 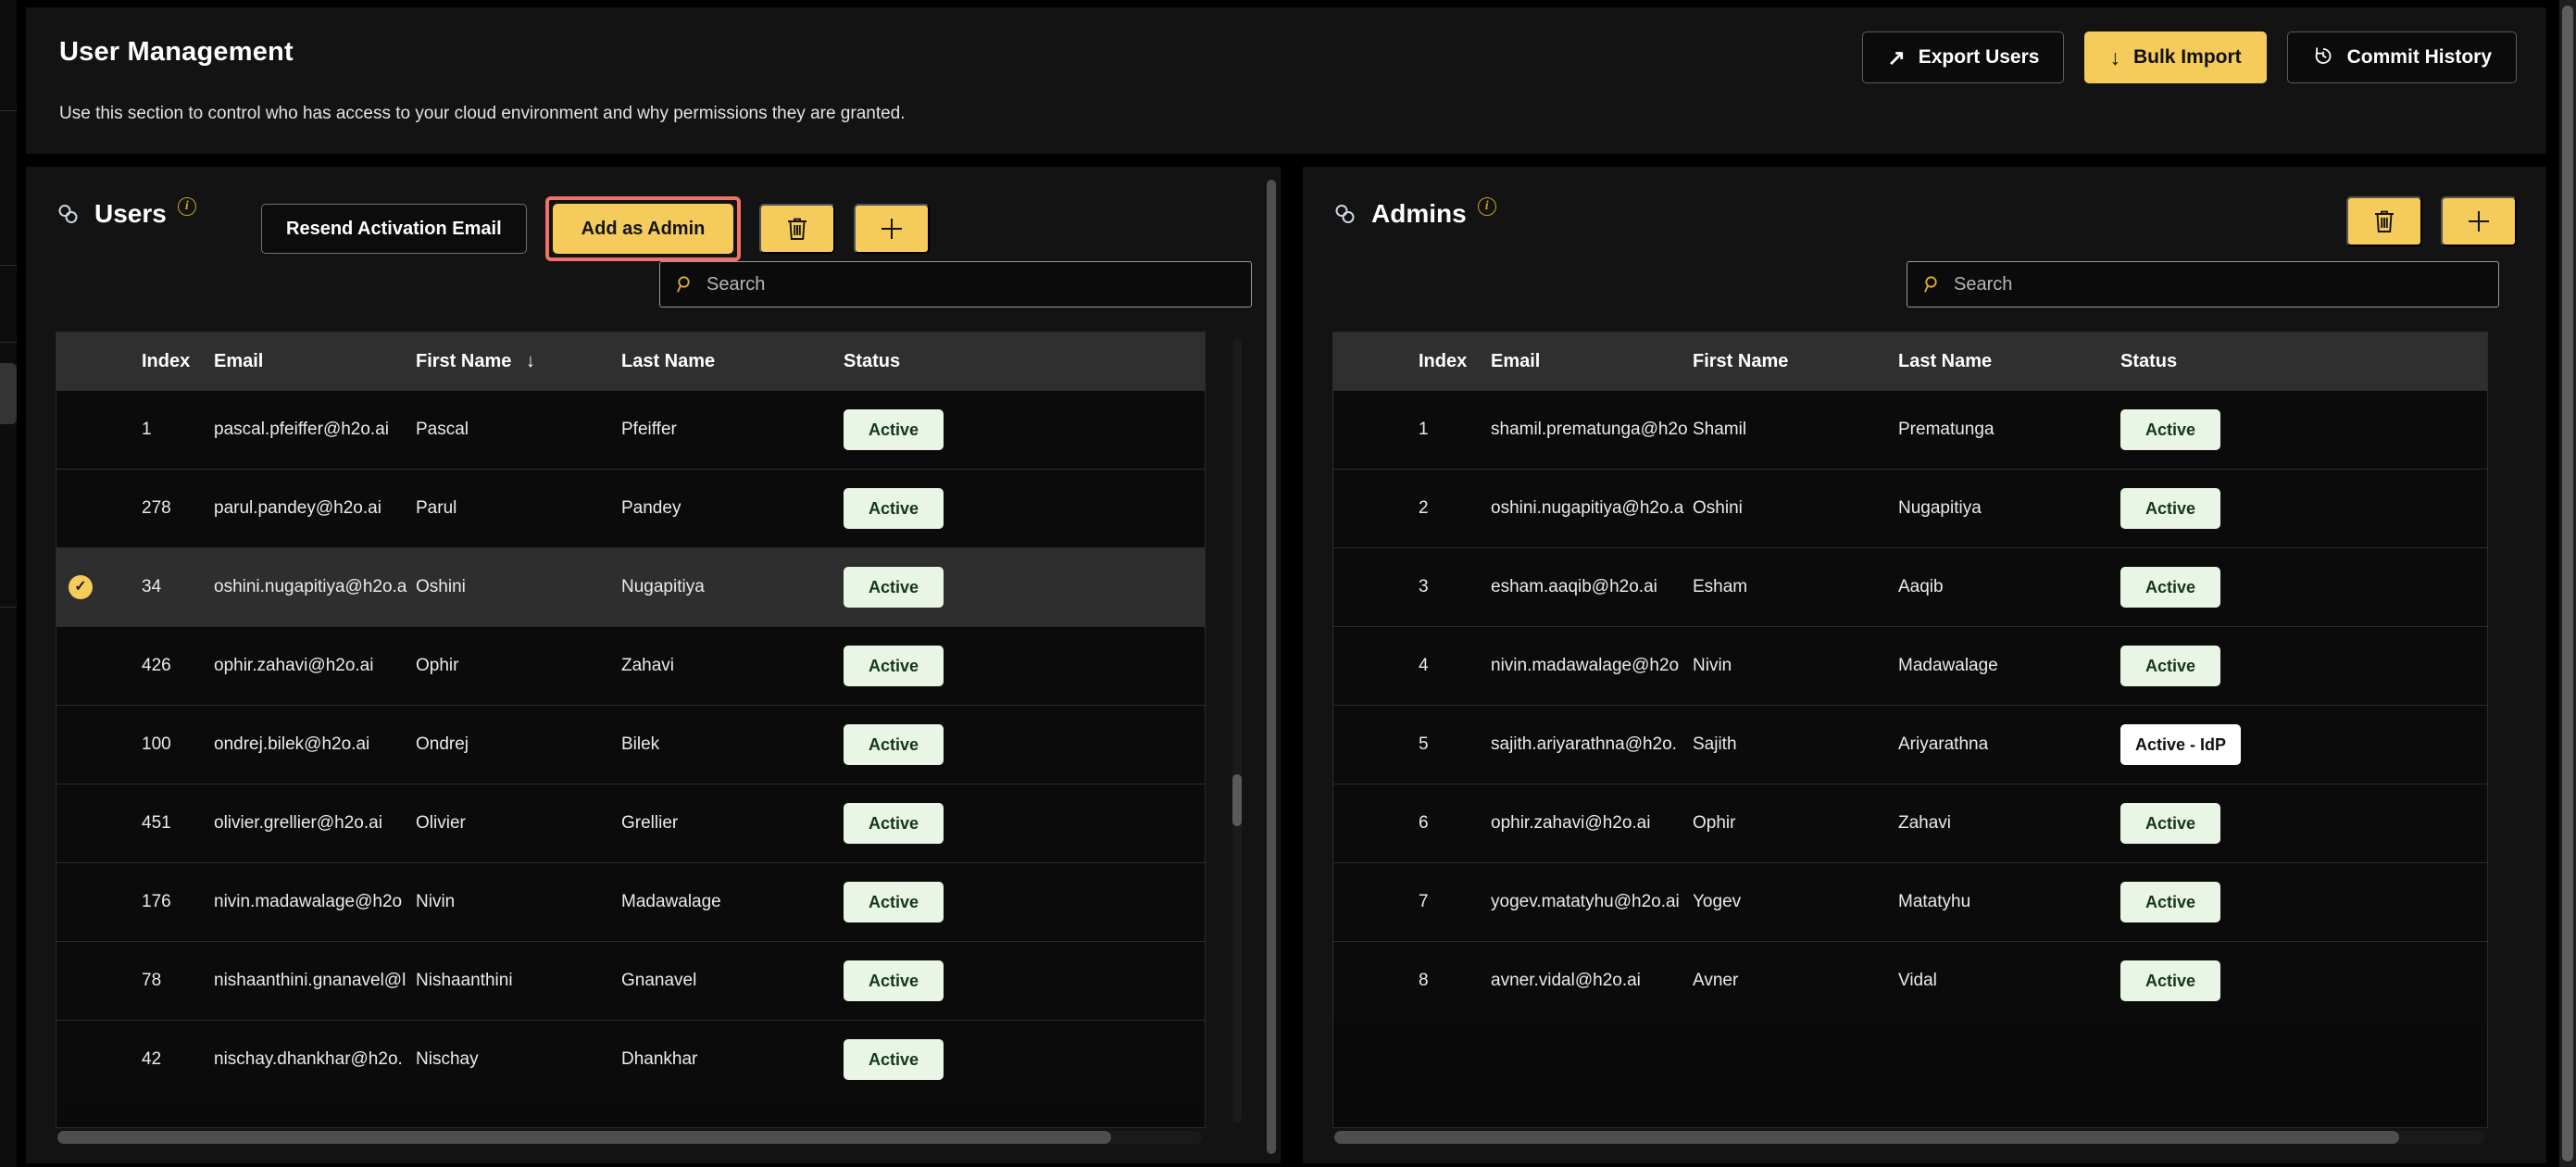 What do you see at coordinates (584, 1137) in the screenshot?
I see `users-table-hscroll-thumb` at bounding box center [584, 1137].